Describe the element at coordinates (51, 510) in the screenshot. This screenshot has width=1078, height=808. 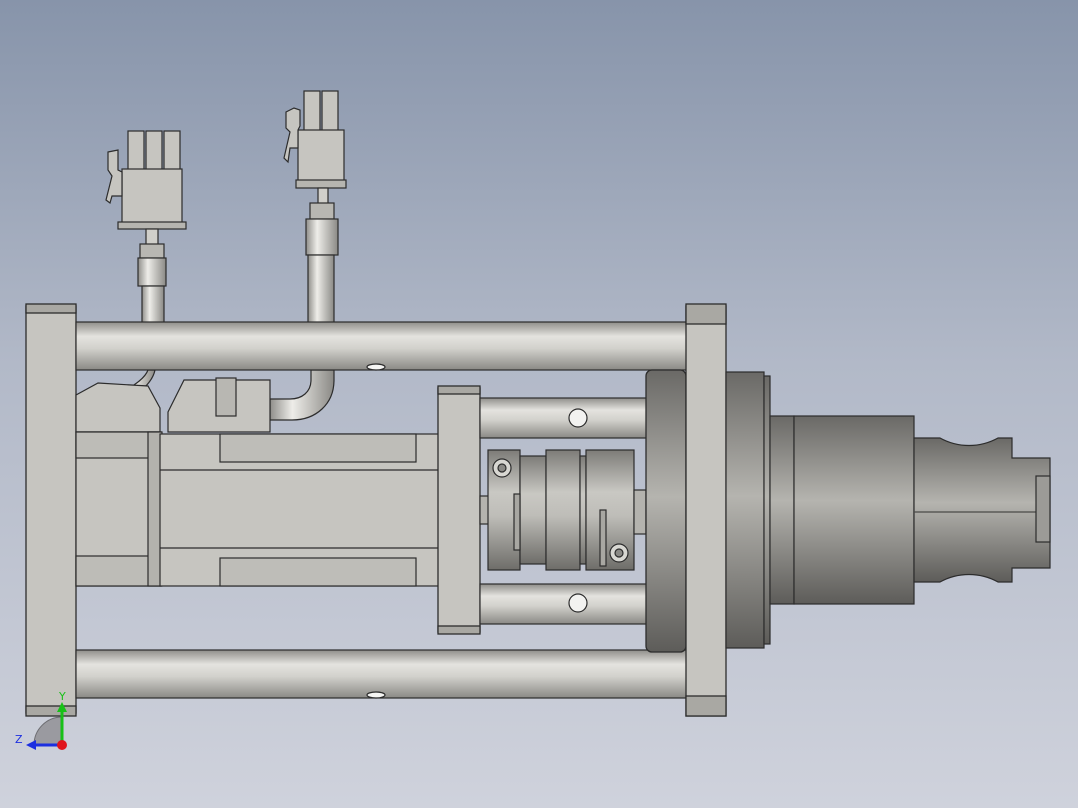
I see `left-flange-plate` at that location.